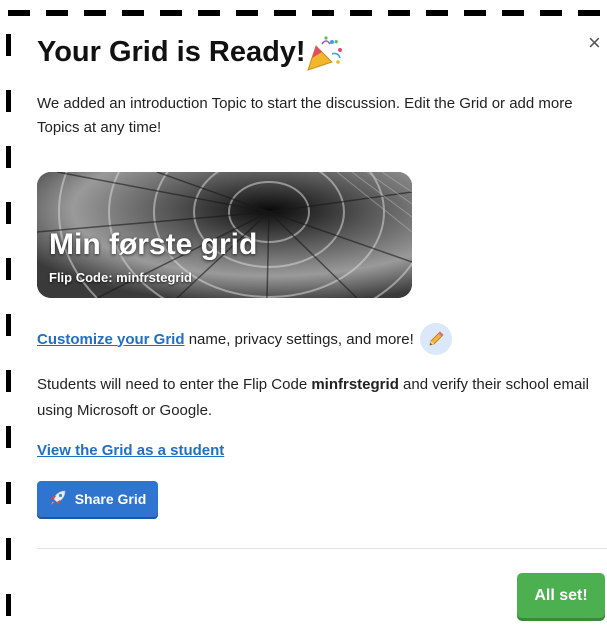 Image resolution: width=607 pixels, height=632 pixels. I want to click on share-grid-button: Share Grid, so click(97, 499).